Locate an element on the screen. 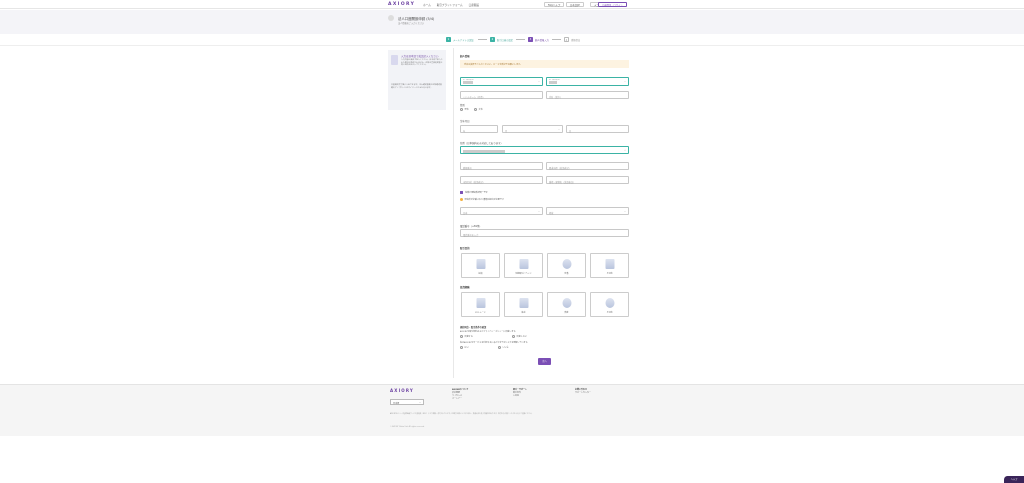 Image resolution: width=1024 pixels, height=483 pixels. info-heading: 入力は日本語で英語記入ください is located at coordinates (420, 56).